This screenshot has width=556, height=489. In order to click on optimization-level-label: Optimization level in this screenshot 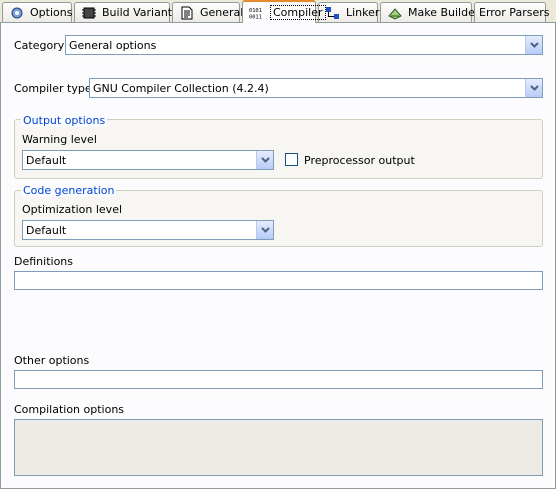, I will do `click(72, 209)`.